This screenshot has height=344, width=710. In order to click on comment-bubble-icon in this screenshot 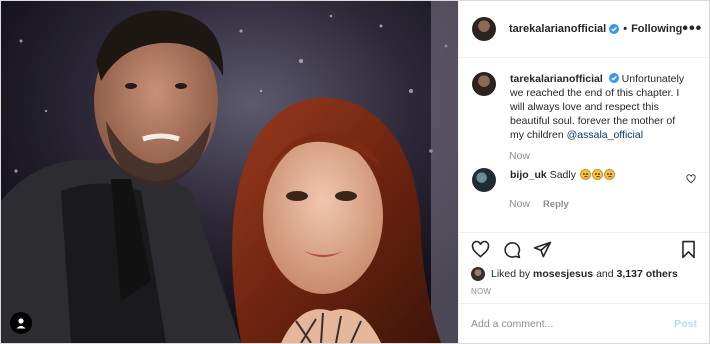, I will do `click(511, 249)`.